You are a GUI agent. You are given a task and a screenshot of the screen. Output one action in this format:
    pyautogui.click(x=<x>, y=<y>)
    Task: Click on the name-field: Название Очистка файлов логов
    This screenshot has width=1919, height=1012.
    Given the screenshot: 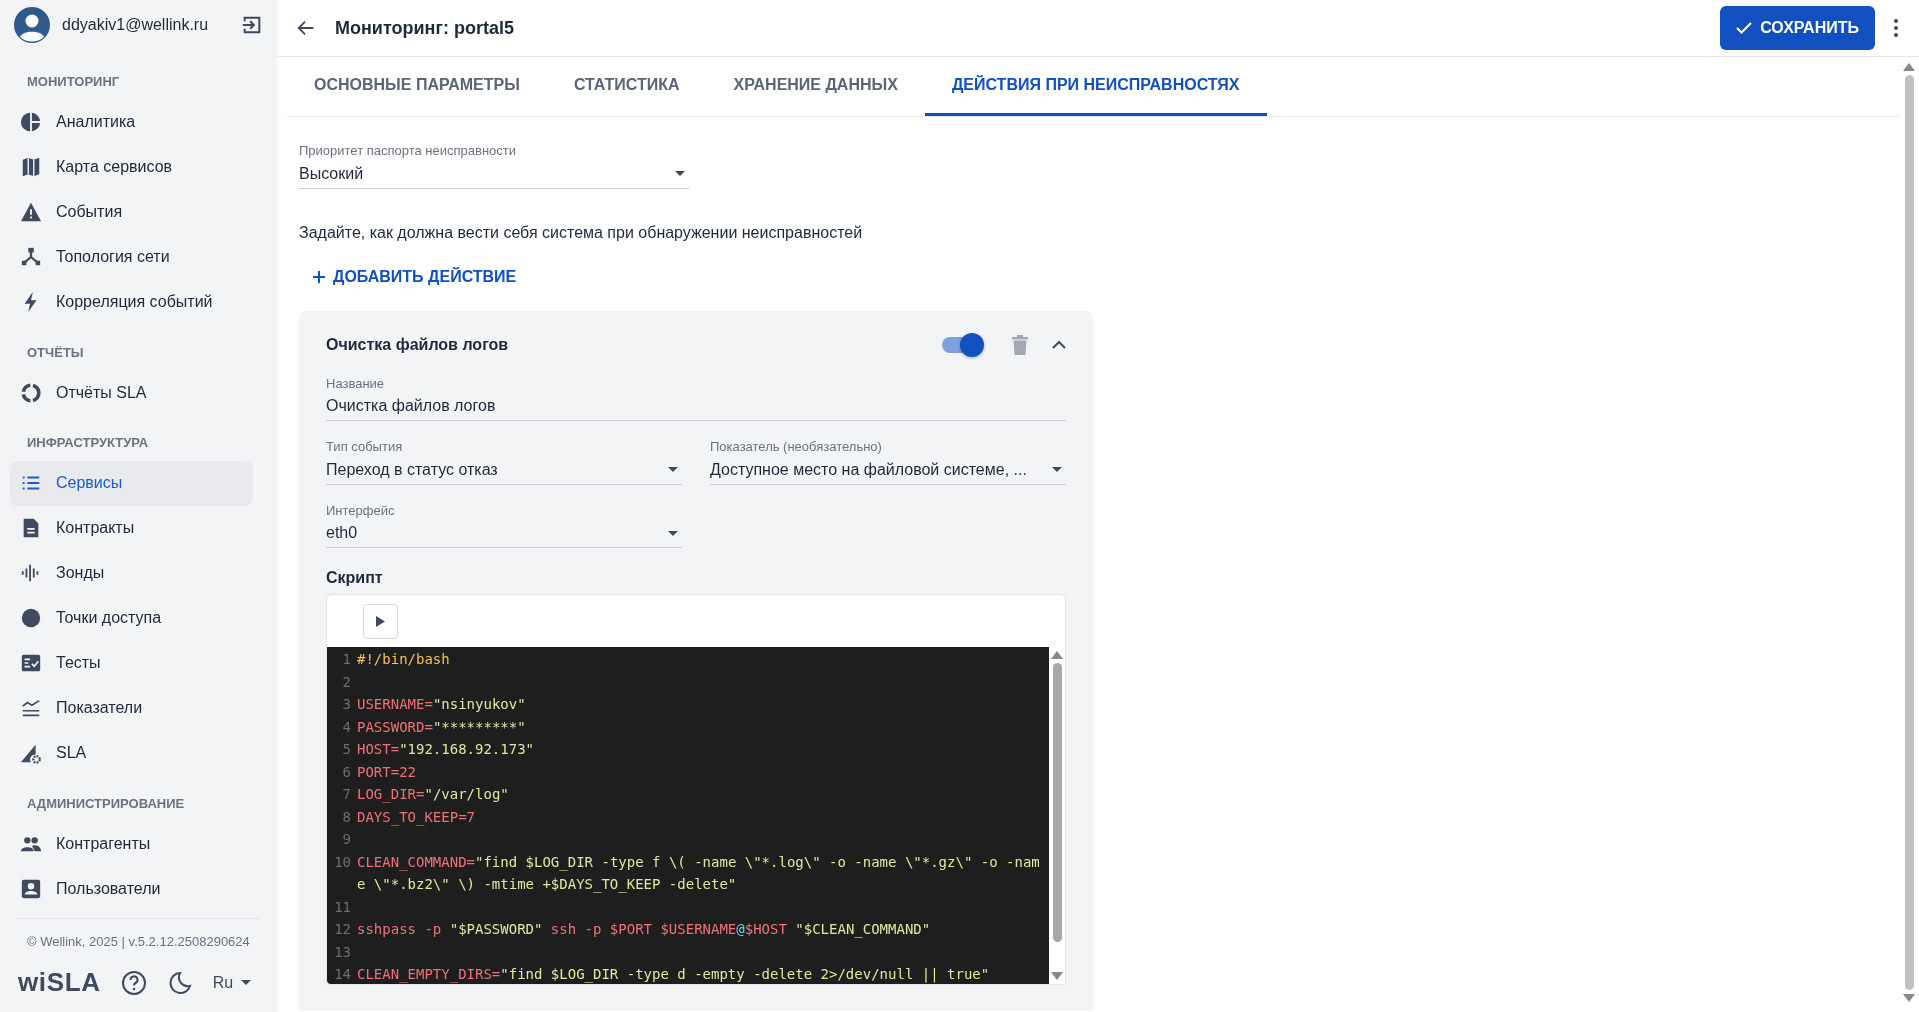 What is the action you would take?
    pyautogui.click(x=696, y=397)
    